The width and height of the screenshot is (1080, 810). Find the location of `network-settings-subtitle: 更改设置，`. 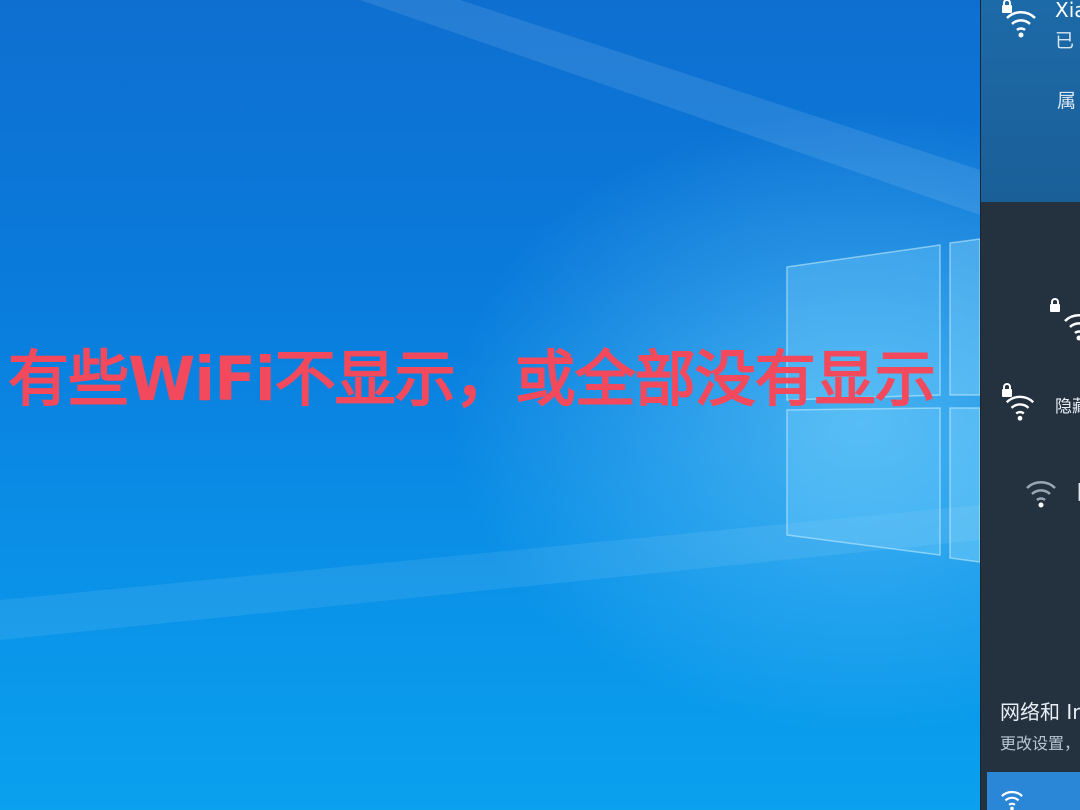

network-settings-subtitle: 更改设置， is located at coordinates (1040, 743).